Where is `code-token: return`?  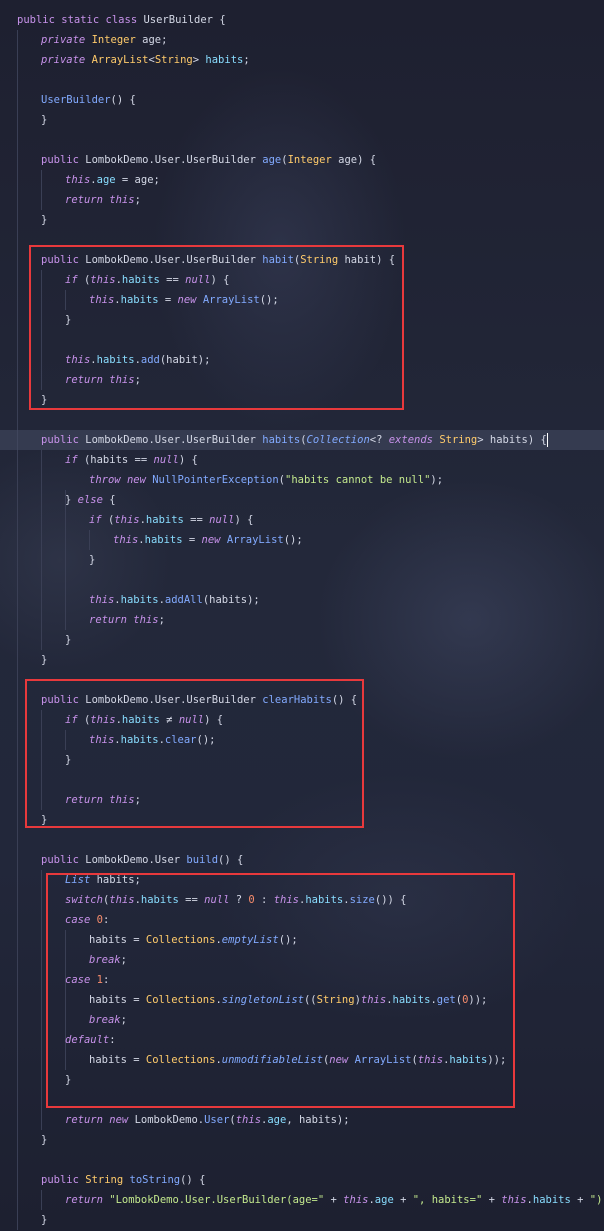 code-token: return is located at coordinates (111, 620).